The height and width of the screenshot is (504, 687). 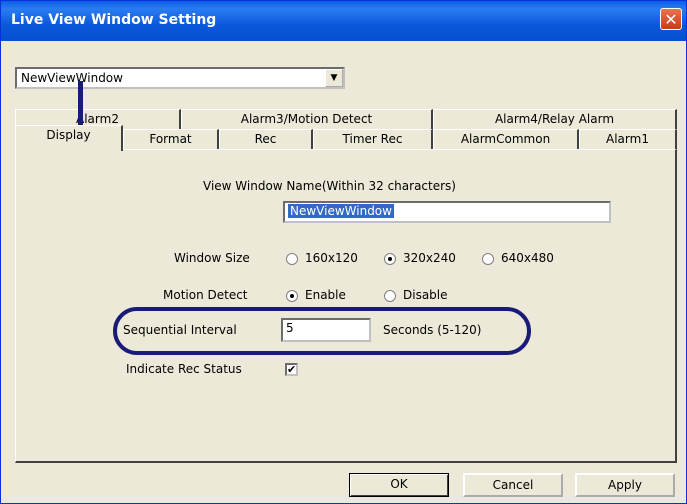 What do you see at coordinates (334, 78) in the screenshot?
I see `chevron-down-icon: ▼` at bounding box center [334, 78].